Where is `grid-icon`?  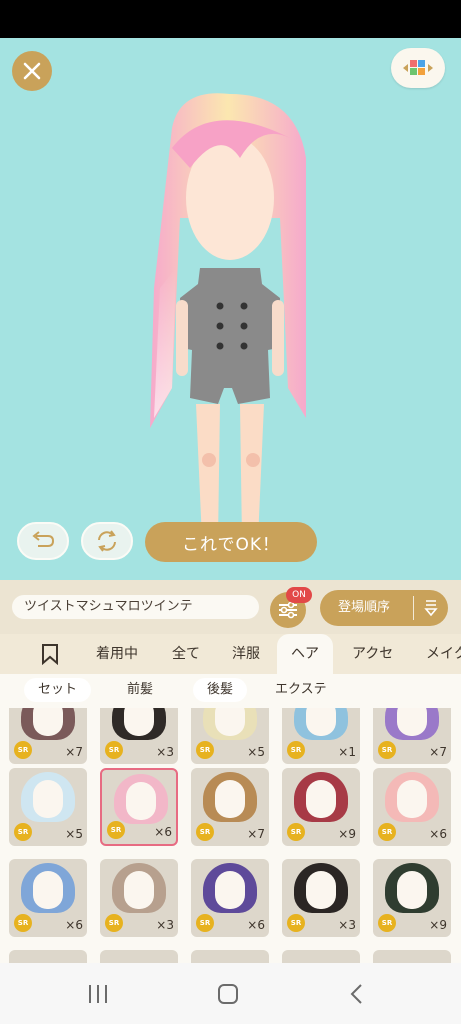 grid-icon is located at coordinates (418, 67).